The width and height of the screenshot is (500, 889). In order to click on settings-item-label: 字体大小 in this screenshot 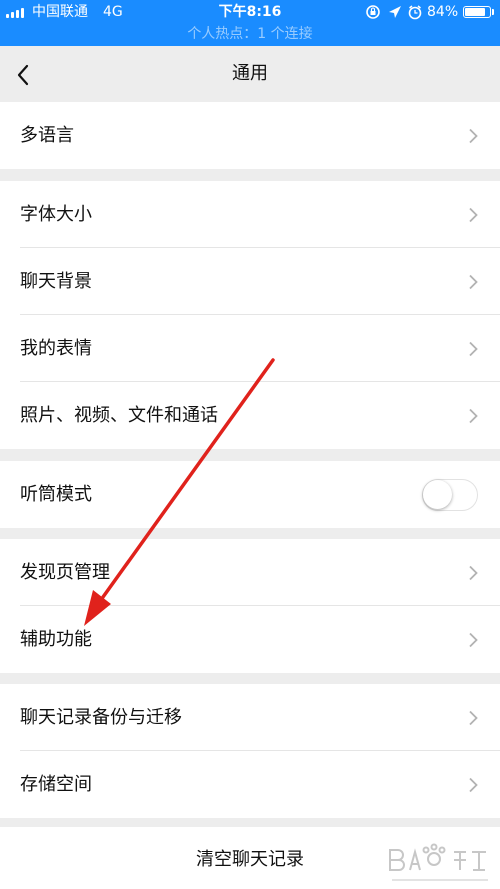, I will do `click(56, 214)`.